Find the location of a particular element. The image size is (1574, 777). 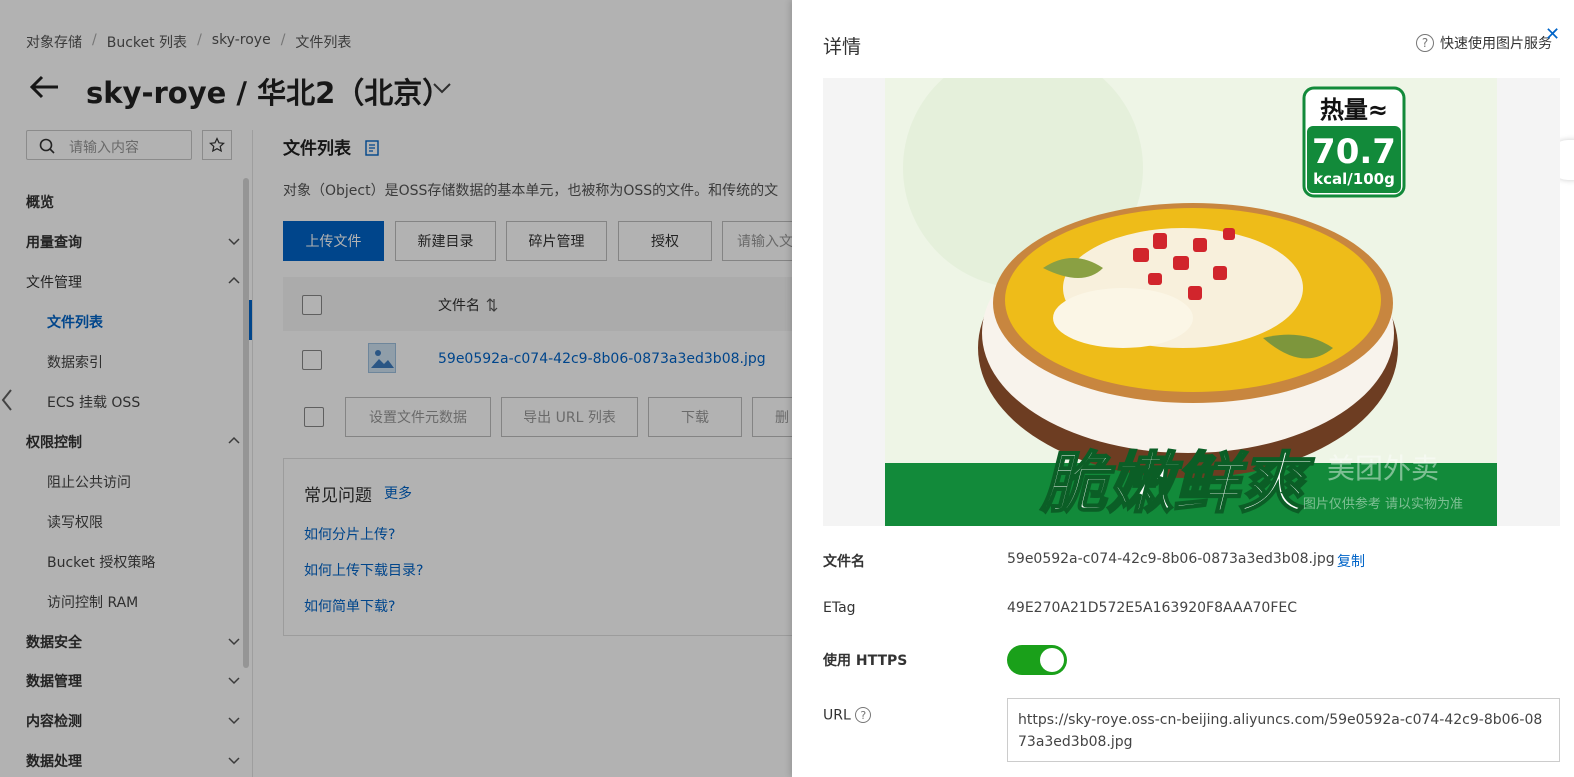

etag-label: ETag is located at coordinates (839, 608).